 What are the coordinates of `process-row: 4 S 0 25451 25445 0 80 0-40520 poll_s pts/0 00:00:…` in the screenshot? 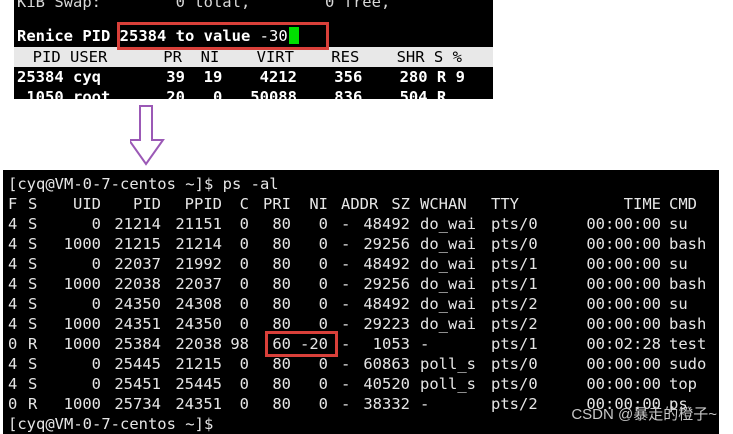 It's located at (361, 384).